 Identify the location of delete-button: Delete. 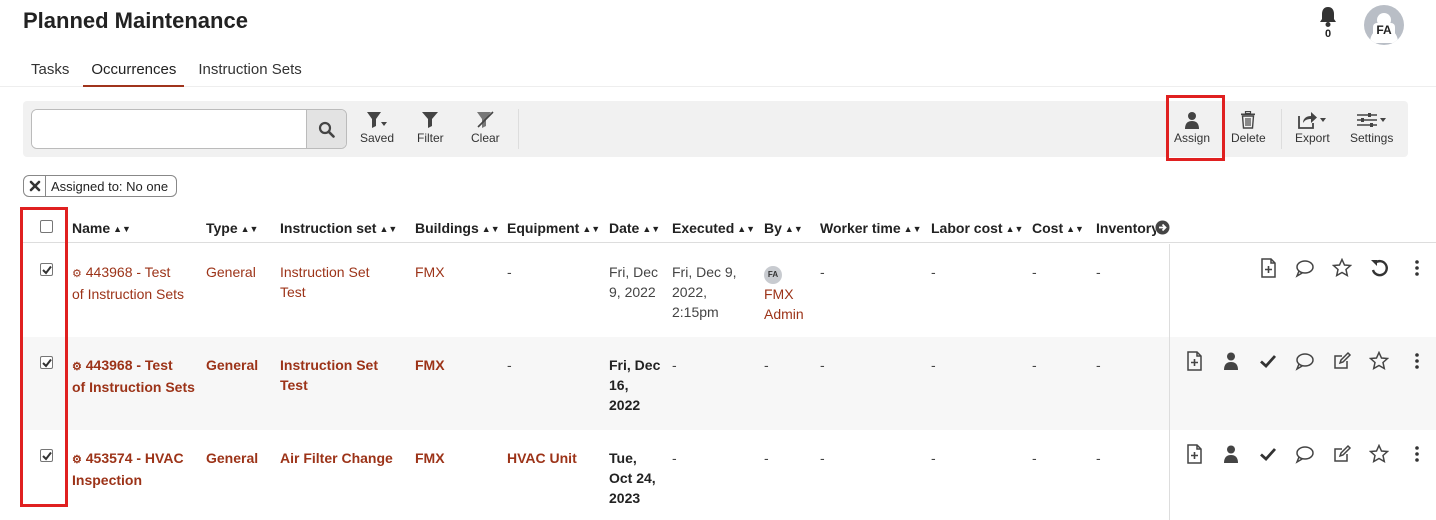
(1248, 128).